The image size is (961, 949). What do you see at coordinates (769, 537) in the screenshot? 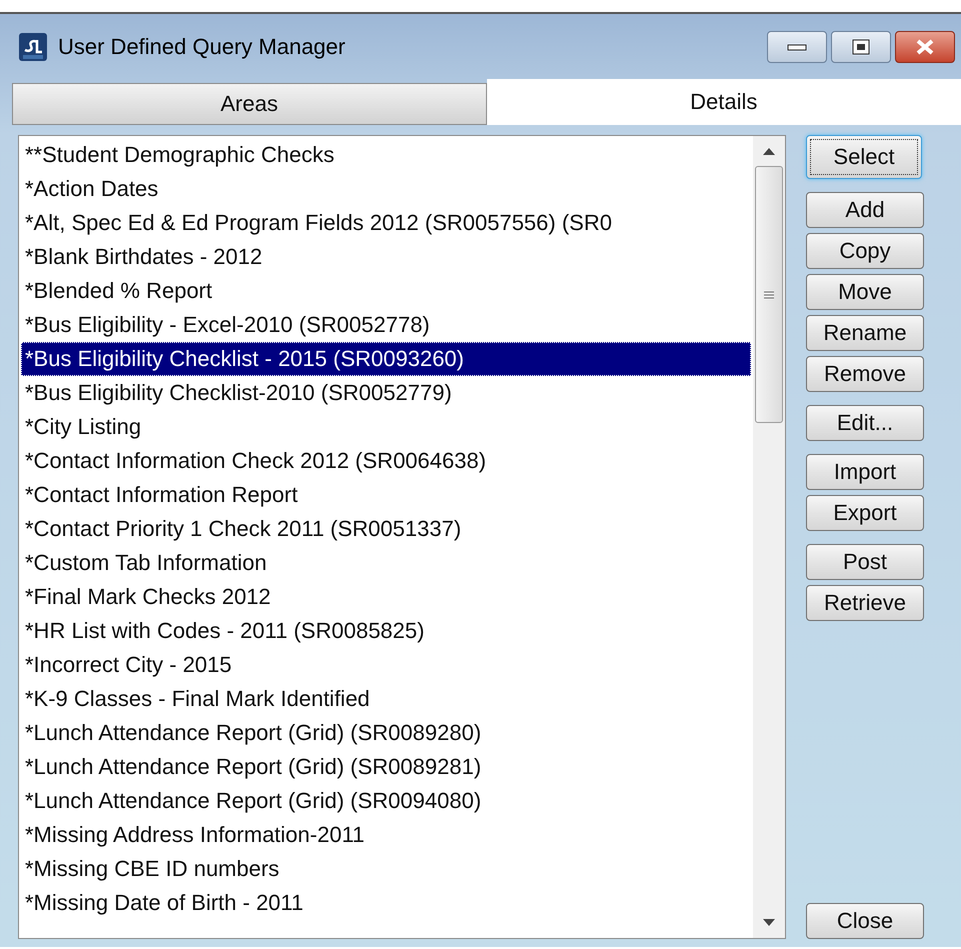
I see `scrollbar` at bounding box center [769, 537].